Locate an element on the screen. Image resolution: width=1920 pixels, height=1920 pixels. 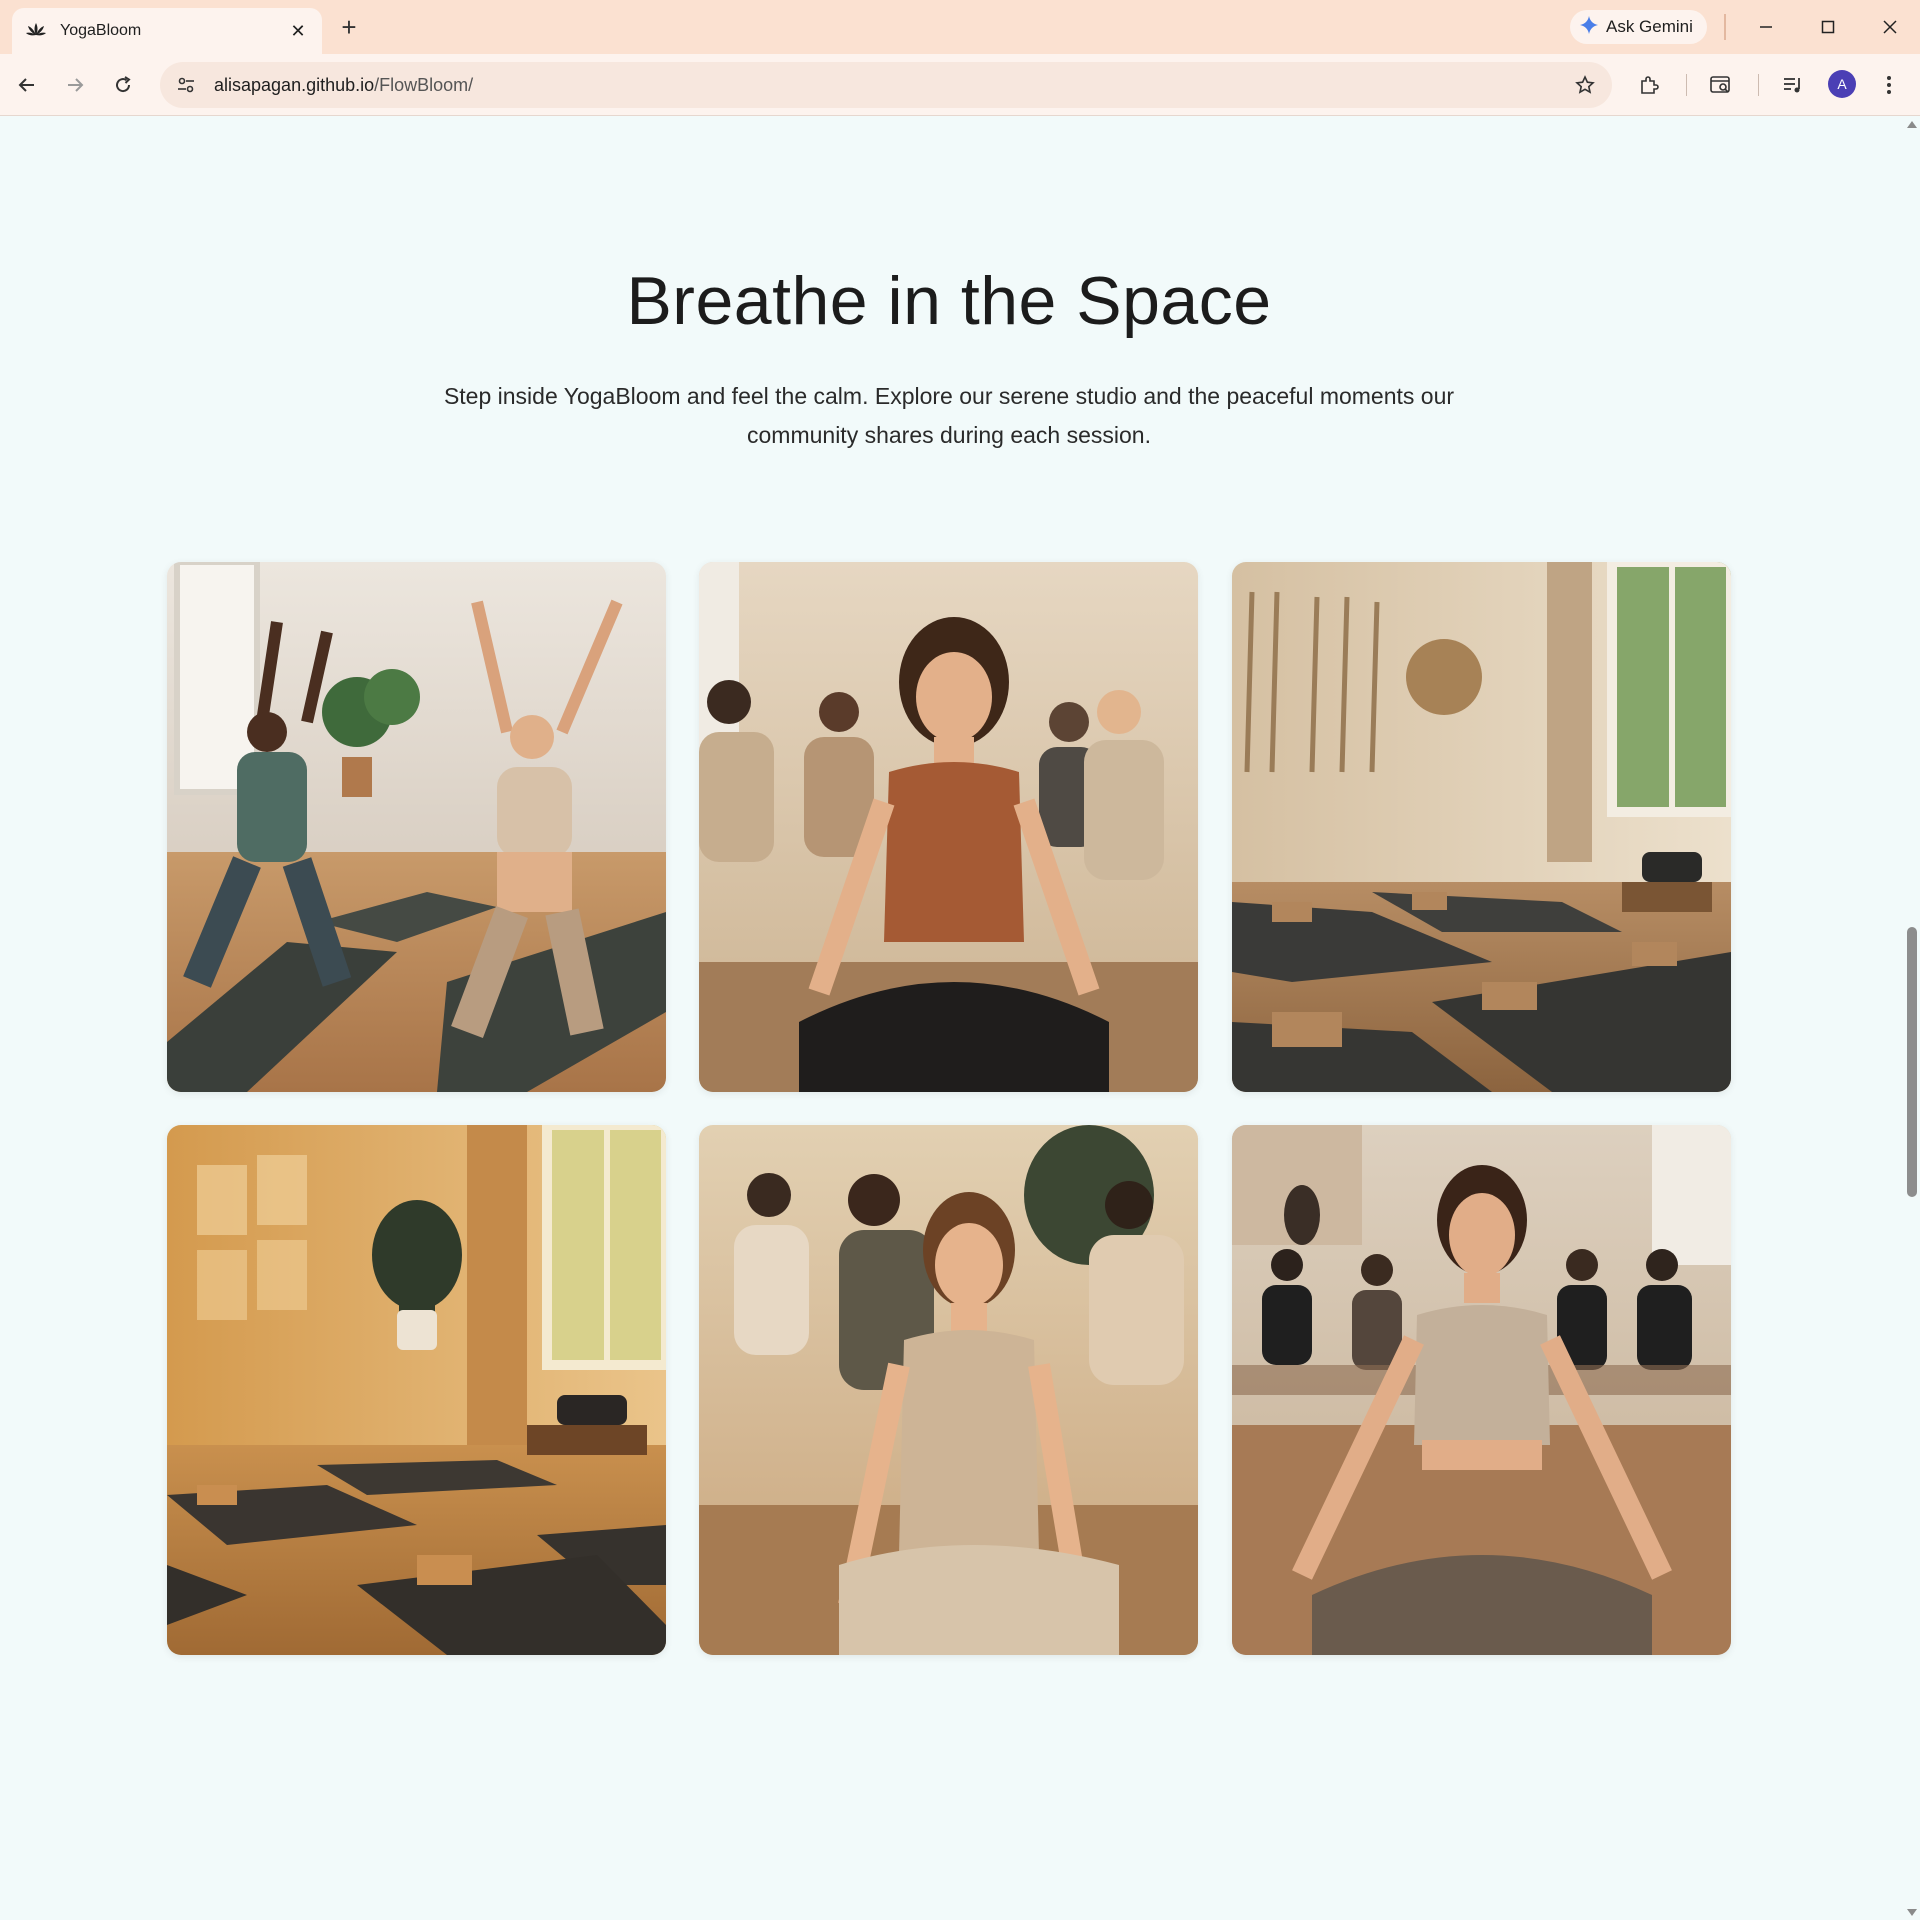
empty-studio-mats-photo is located at coordinates (1481, 827).